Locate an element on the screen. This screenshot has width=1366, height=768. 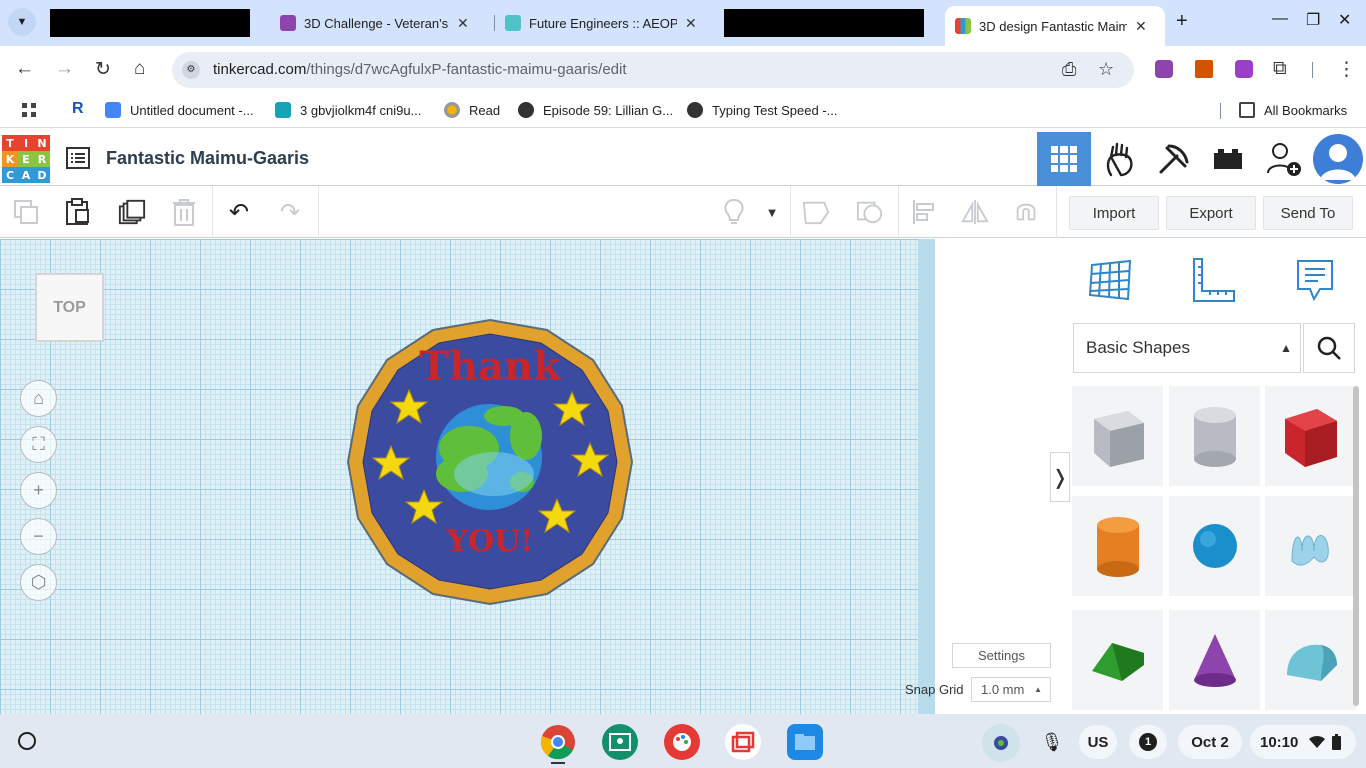
logo-letter: D is located at coordinates (42, 175).